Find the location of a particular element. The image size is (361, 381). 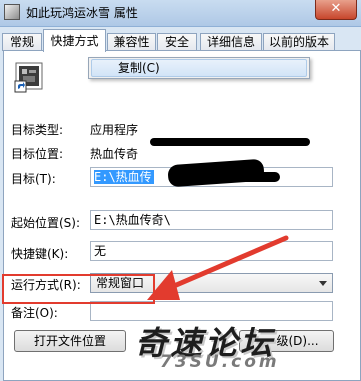

context-menu-item-copy: 复制(C) is located at coordinates (199, 68).